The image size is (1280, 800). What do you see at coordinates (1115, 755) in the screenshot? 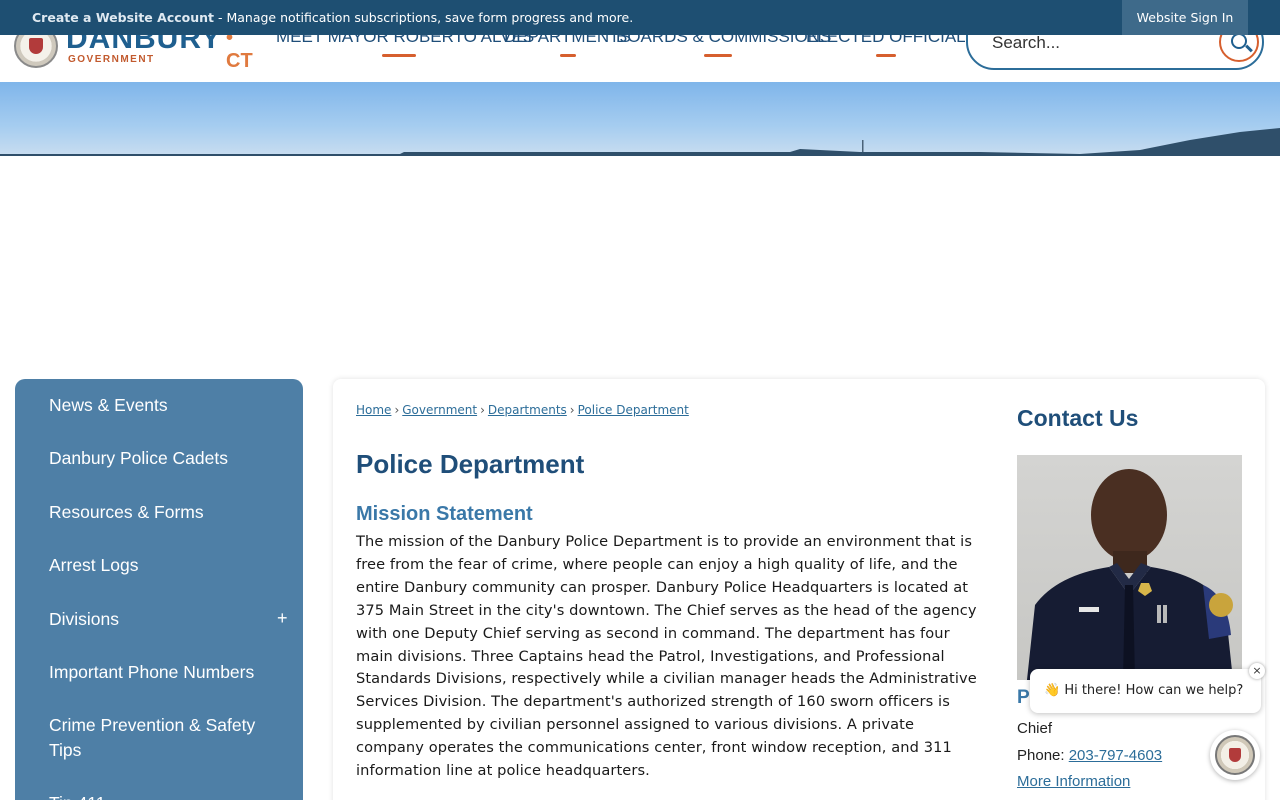
I see `phone-link: 203-797-4603` at bounding box center [1115, 755].